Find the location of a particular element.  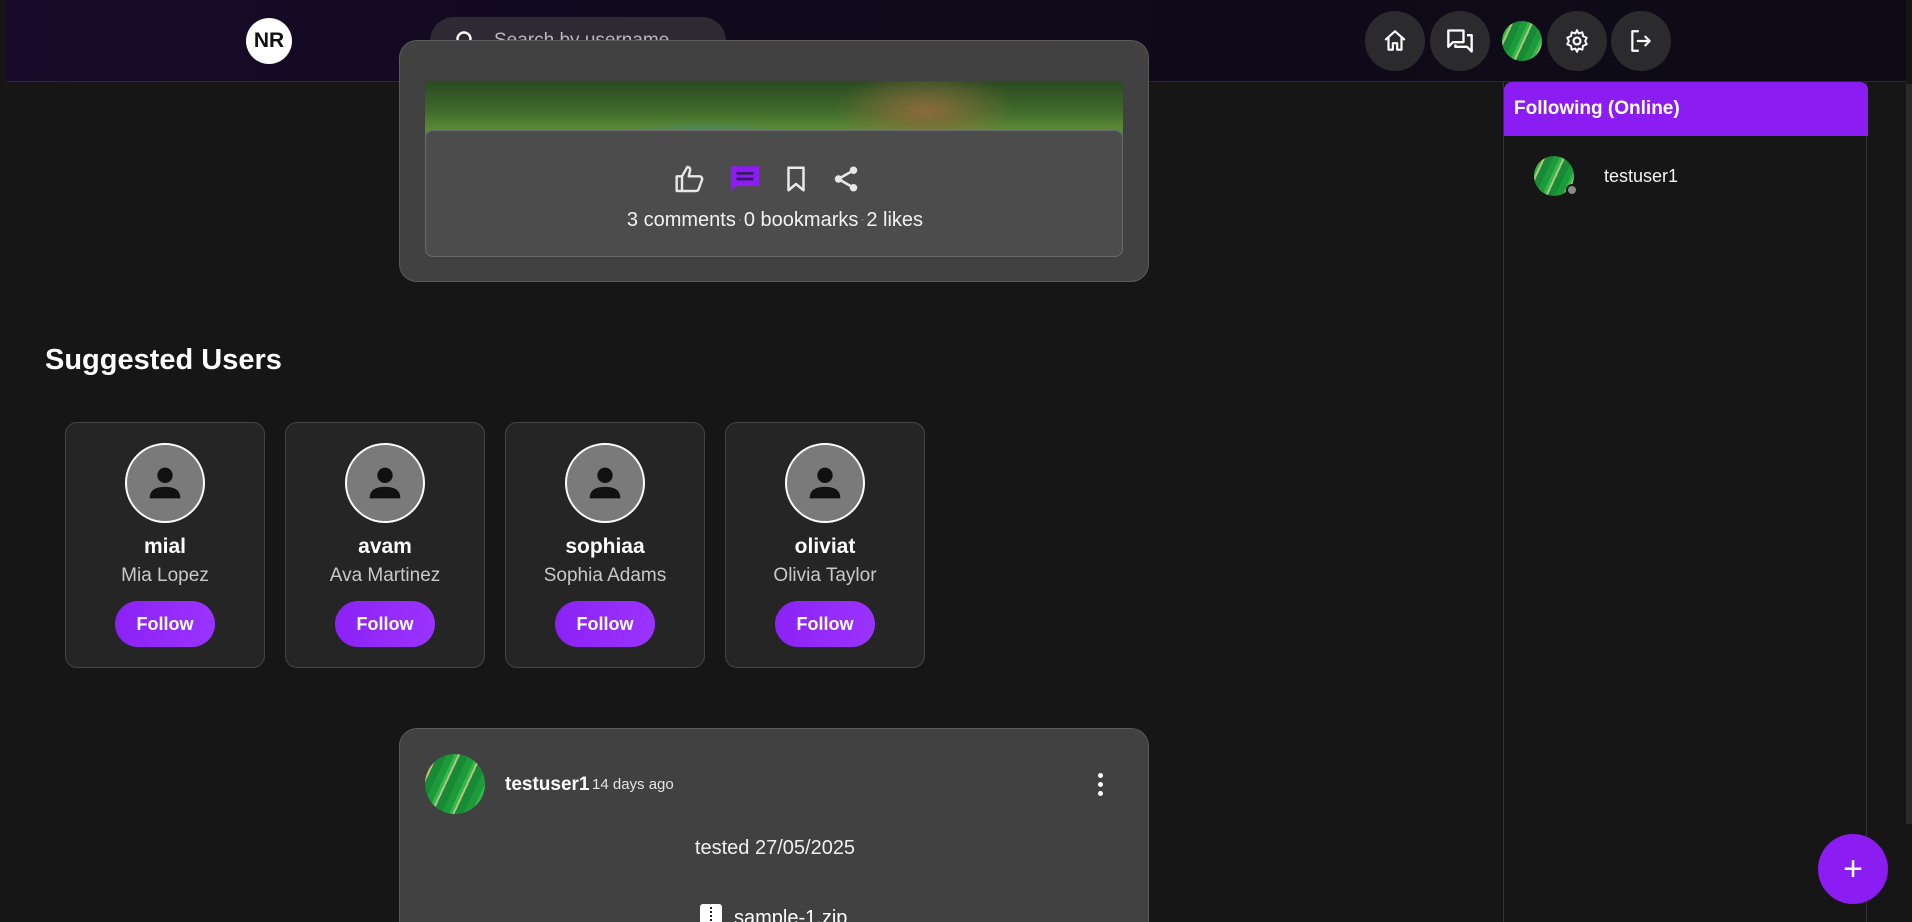

username: avam is located at coordinates (385, 547).